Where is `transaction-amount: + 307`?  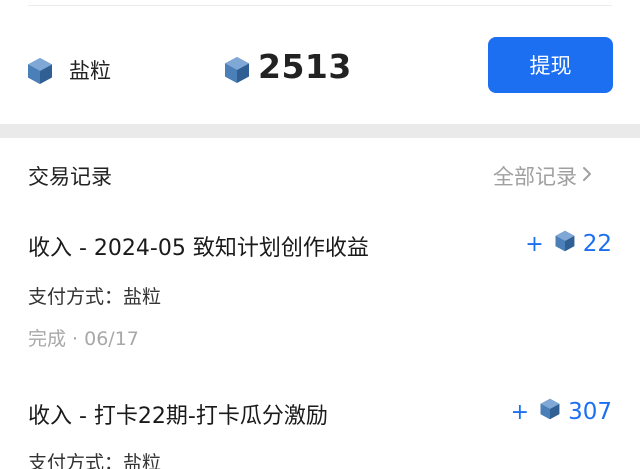 transaction-amount: + 307 is located at coordinates (561, 412).